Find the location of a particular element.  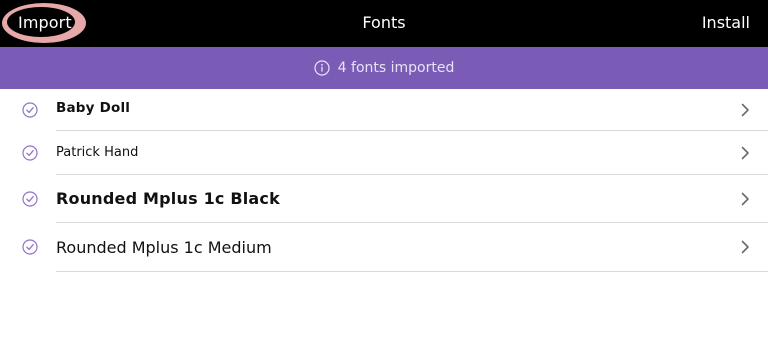

font-name: Rounded Mplus 1c Medium is located at coordinates (164, 247).